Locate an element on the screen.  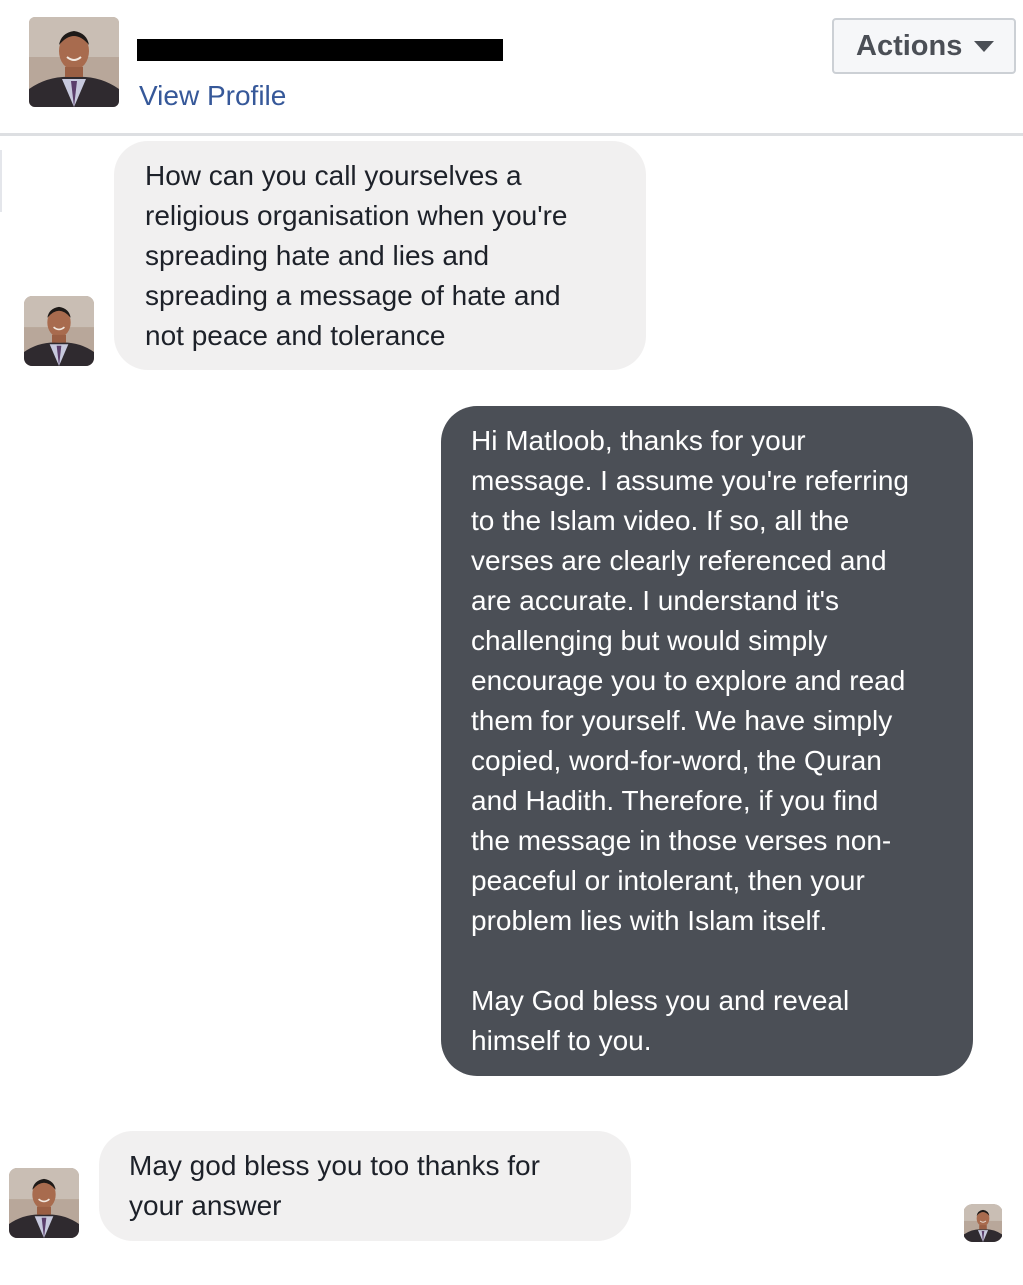
actions-label: Actions is located at coordinates (909, 45).